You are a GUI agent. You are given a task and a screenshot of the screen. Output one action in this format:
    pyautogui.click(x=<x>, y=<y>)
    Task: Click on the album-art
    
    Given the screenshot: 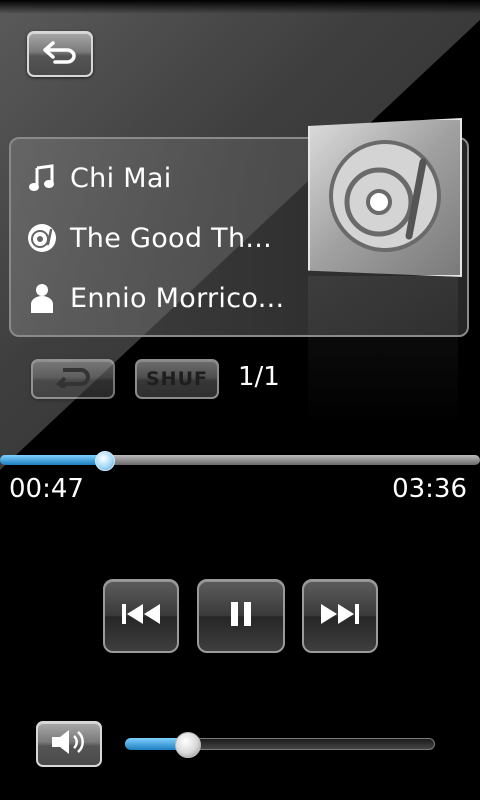 What is the action you would take?
    pyautogui.click(x=385, y=197)
    